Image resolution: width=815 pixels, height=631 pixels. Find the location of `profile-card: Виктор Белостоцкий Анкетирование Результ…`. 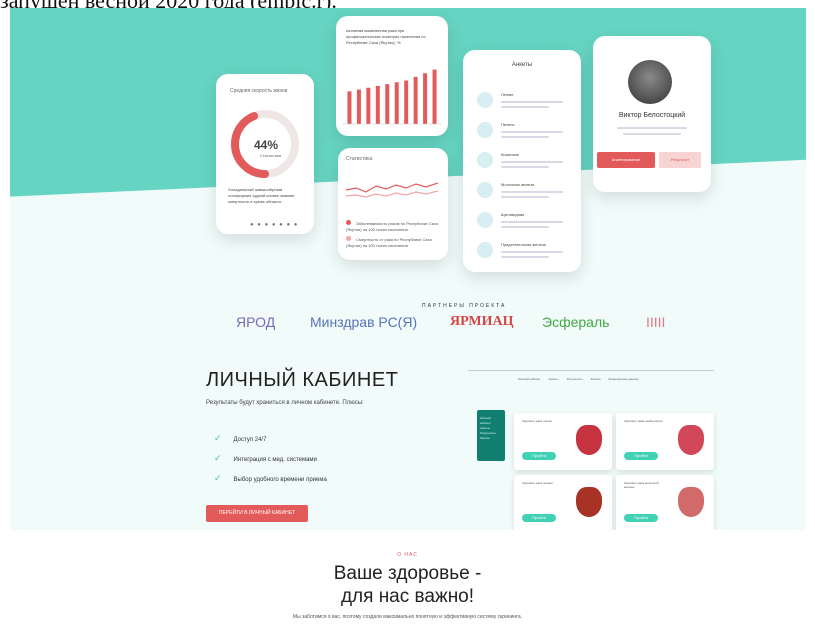

profile-card: Виктор Белостоцкий Анкетирование Результ… is located at coordinates (652, 114).